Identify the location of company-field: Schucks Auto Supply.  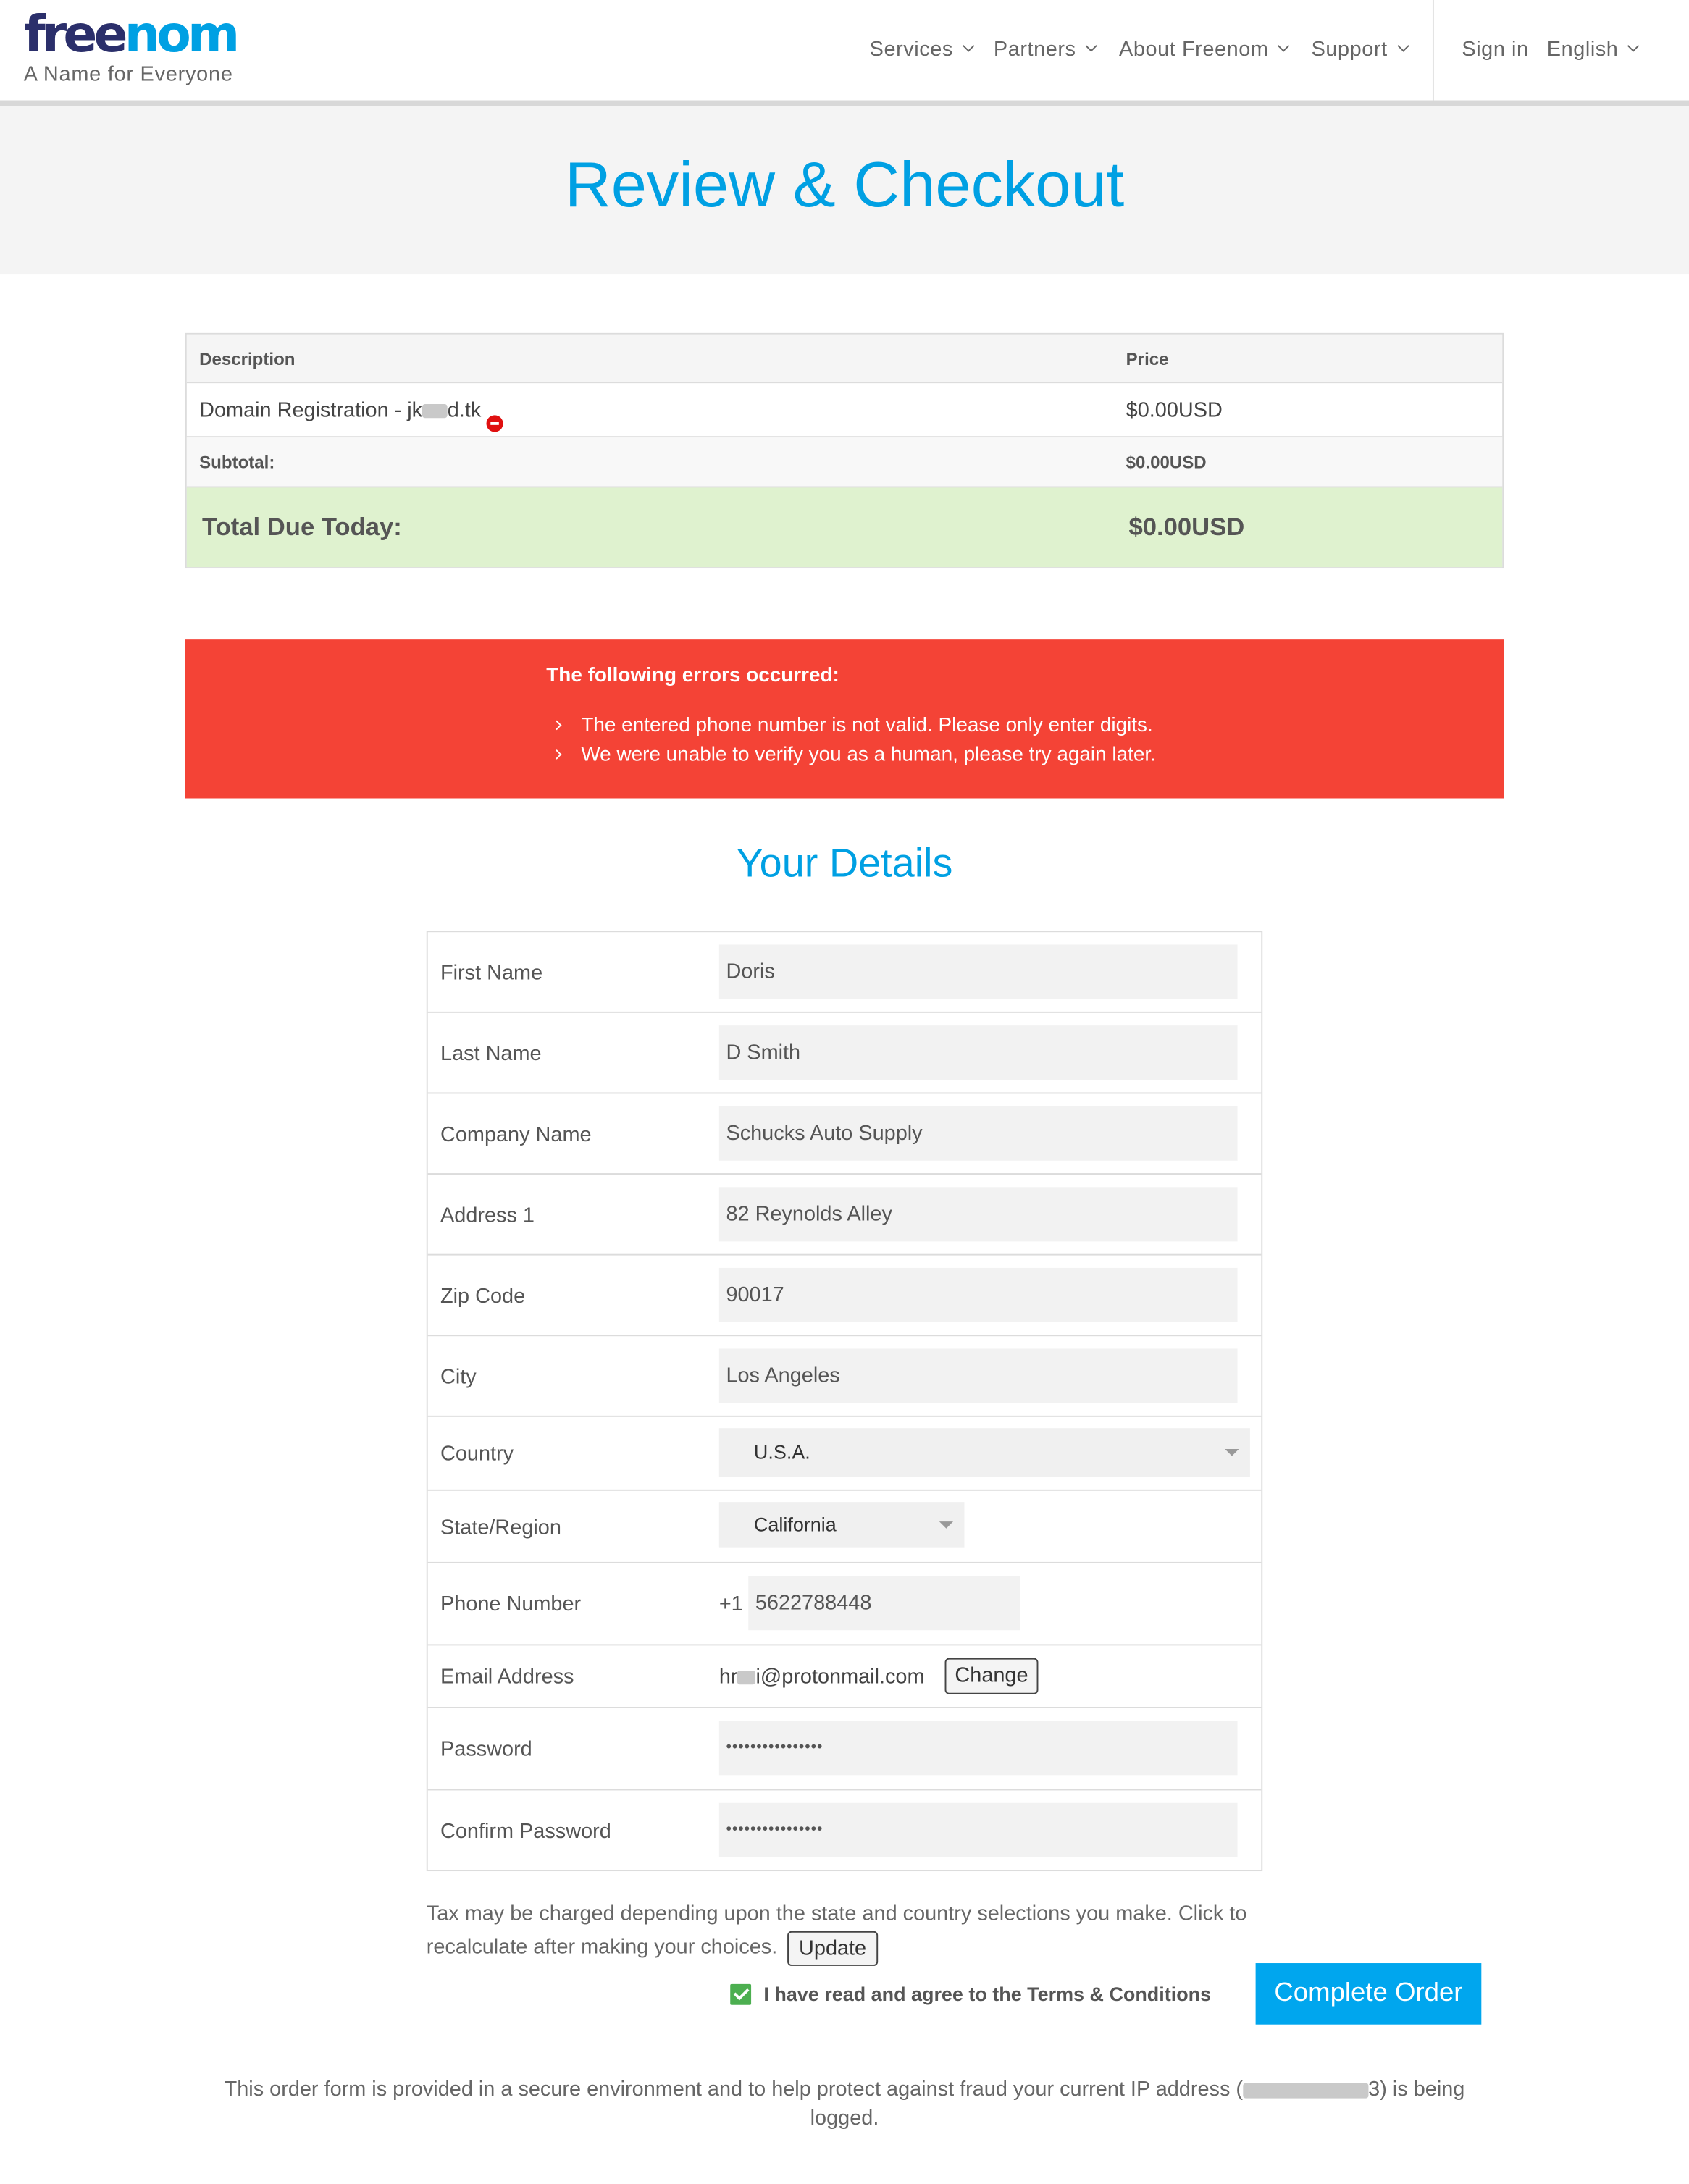
(978, 1133).